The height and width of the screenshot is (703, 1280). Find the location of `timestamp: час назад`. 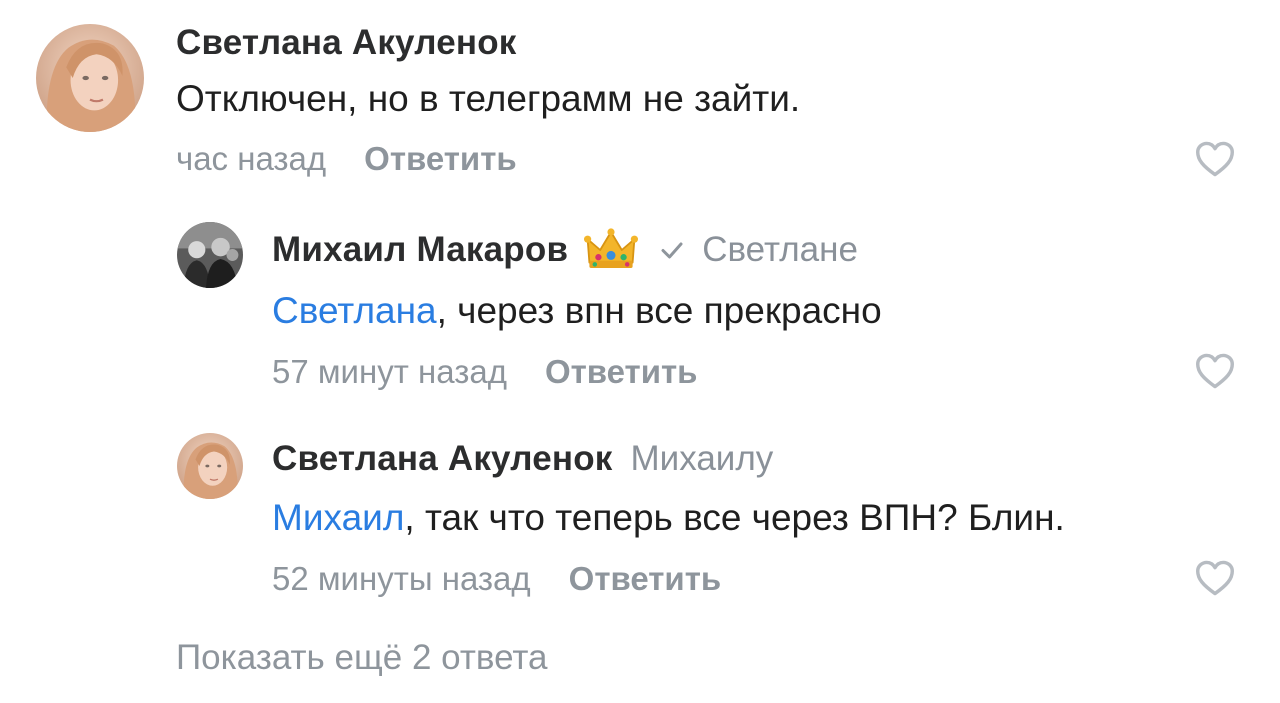

timestamp: час назад is located at coordinates (251, 158).